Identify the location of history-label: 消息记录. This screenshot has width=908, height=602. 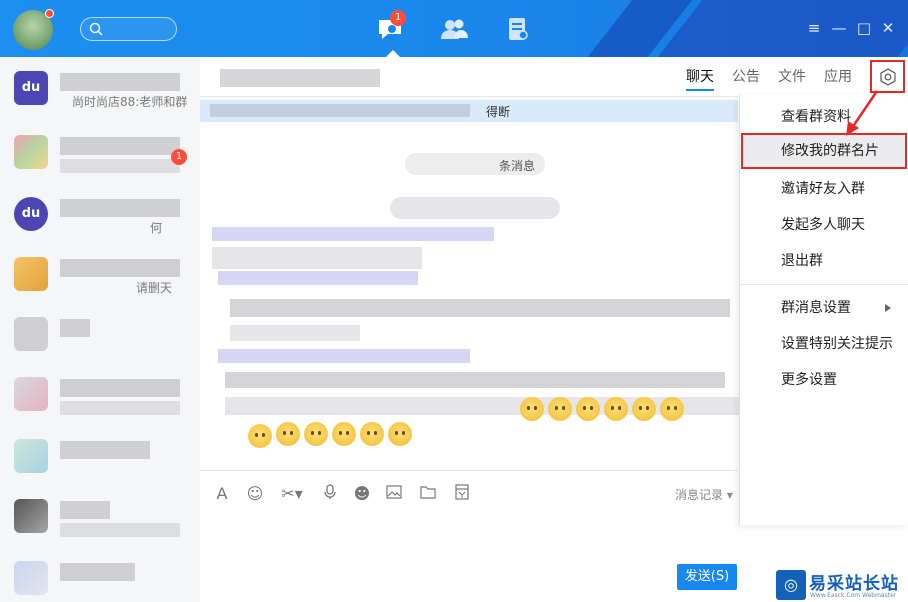
(699, 495).